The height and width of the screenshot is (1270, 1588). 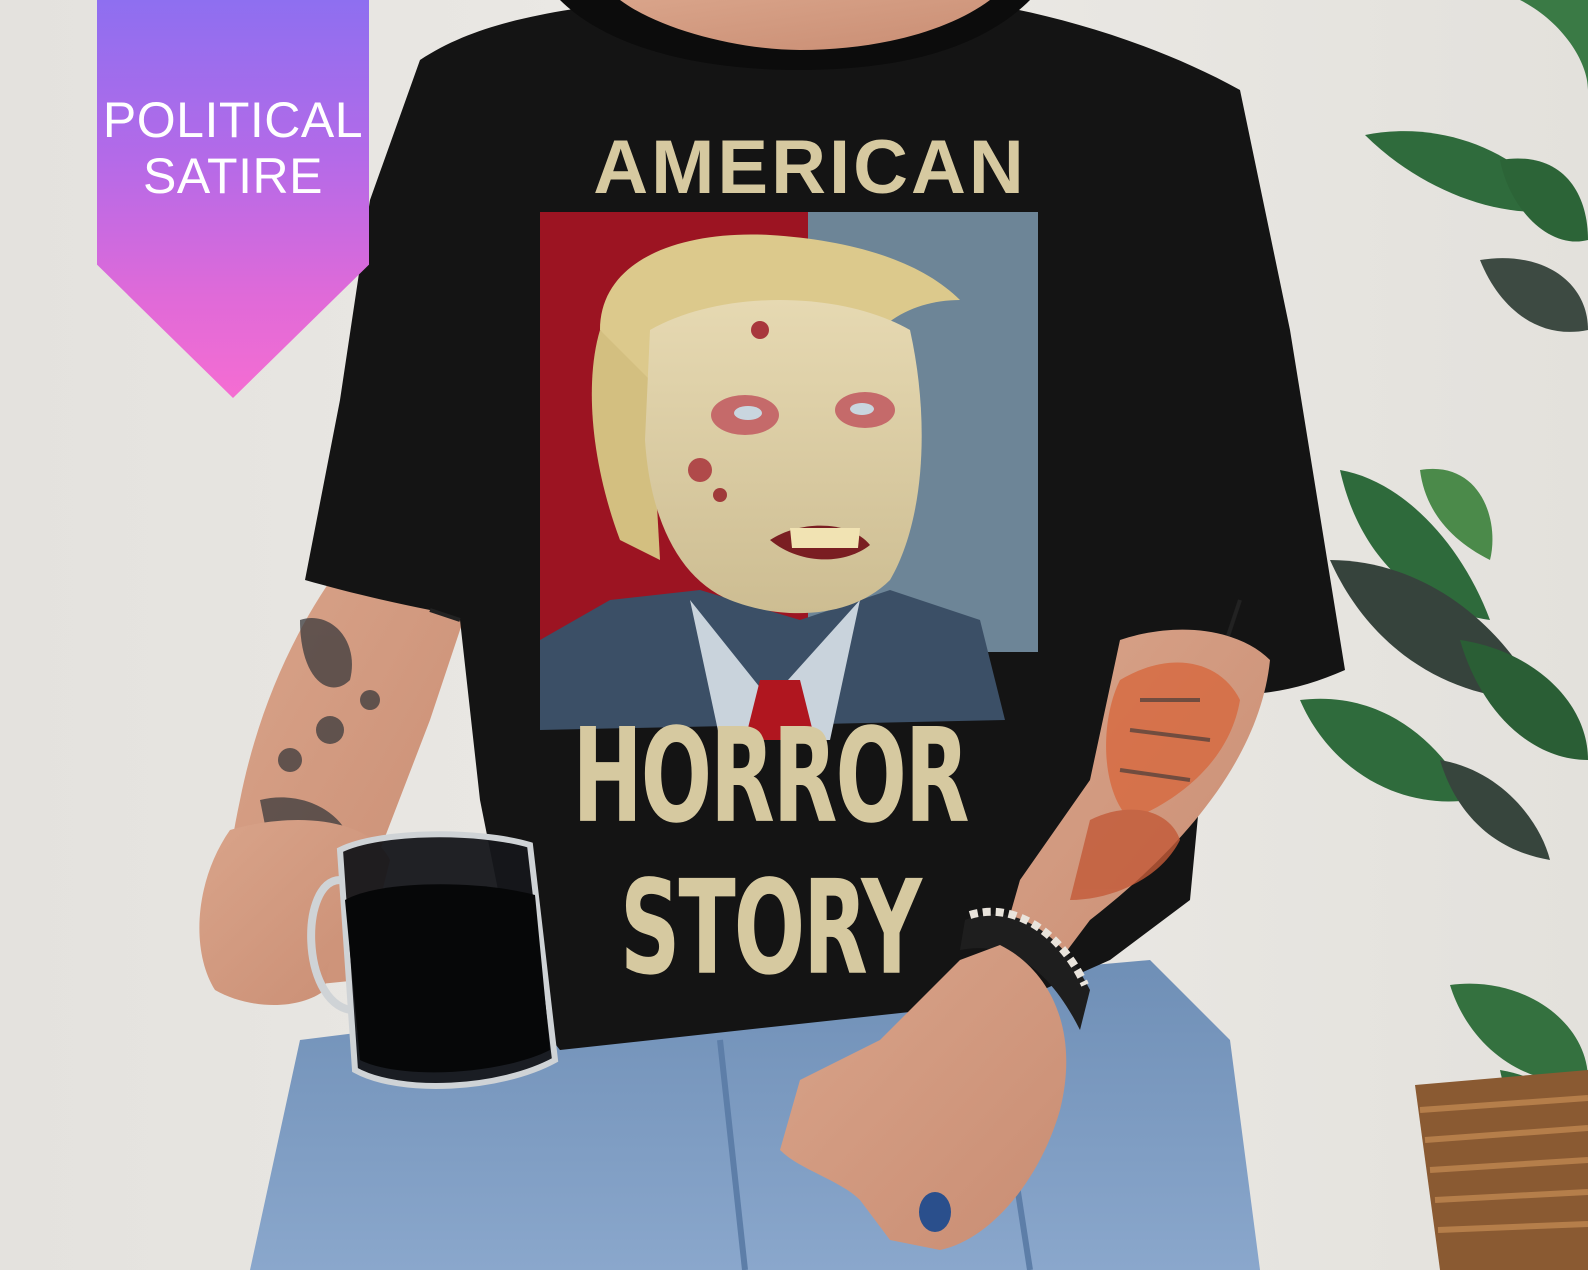 I want to click on banner-line-political: POLITICAL, so click(x=233, y=120).